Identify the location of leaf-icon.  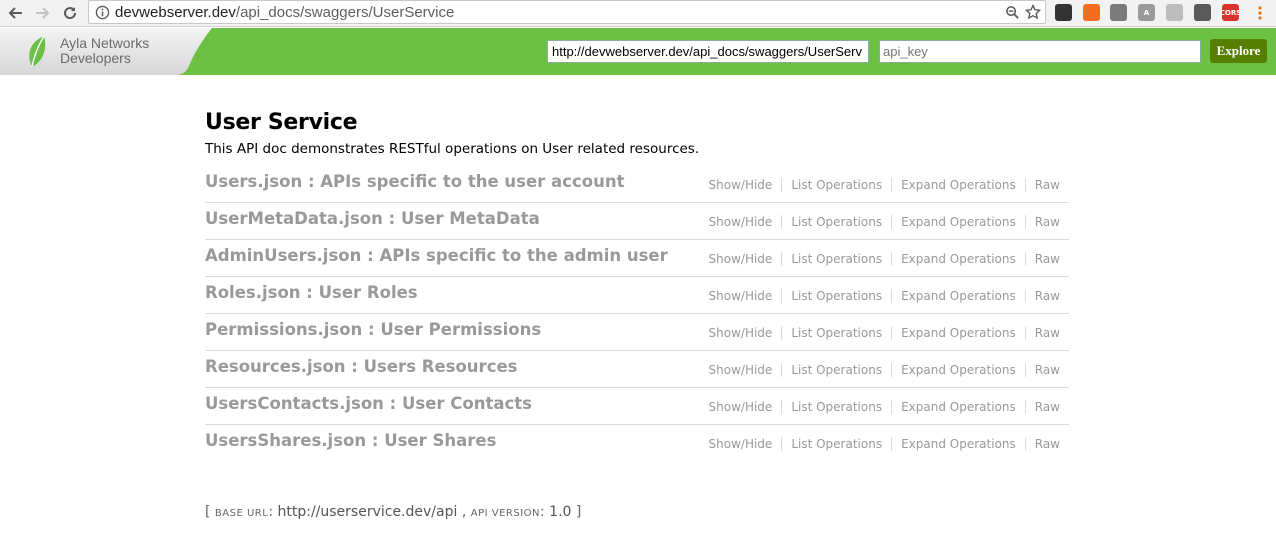
(37, 51).